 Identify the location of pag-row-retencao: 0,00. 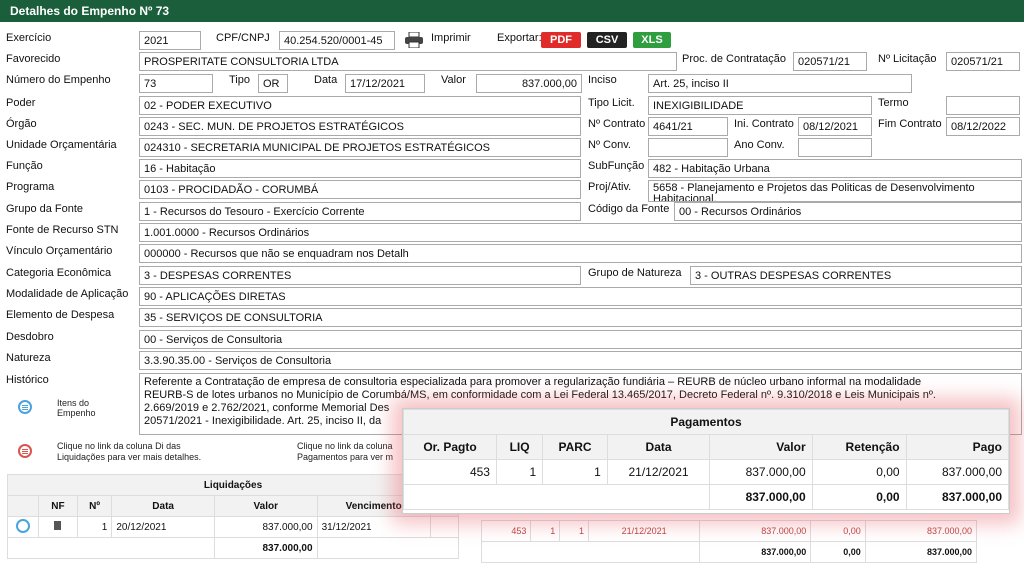
(859, 472).